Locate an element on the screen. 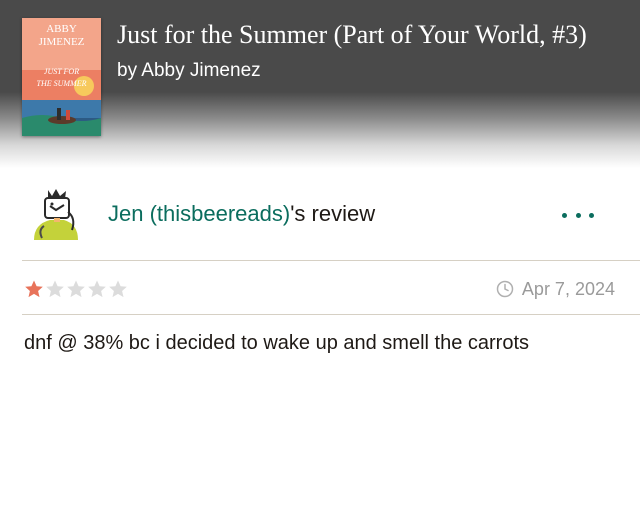  svg-text: JUST FOR is located at coordinates (61, 71).